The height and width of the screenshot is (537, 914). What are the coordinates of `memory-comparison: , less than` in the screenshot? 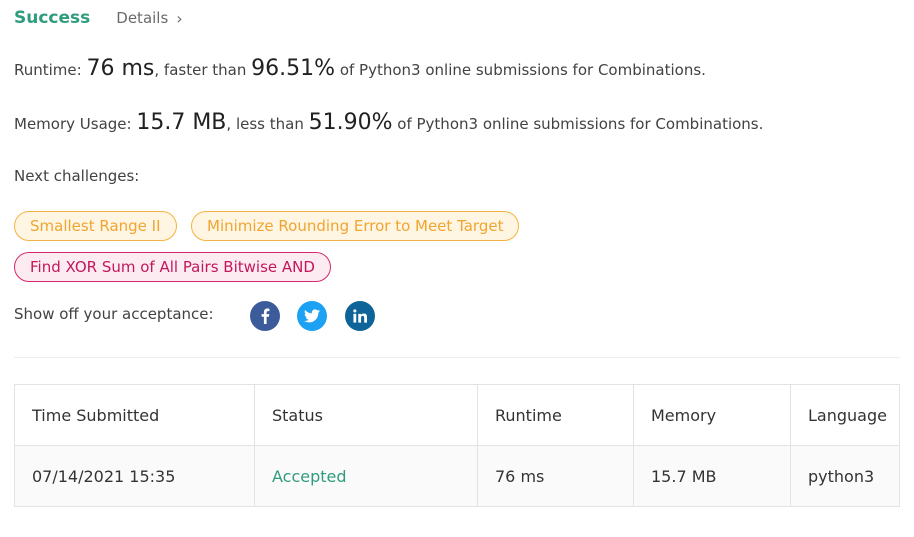 It's located at (265, 124).